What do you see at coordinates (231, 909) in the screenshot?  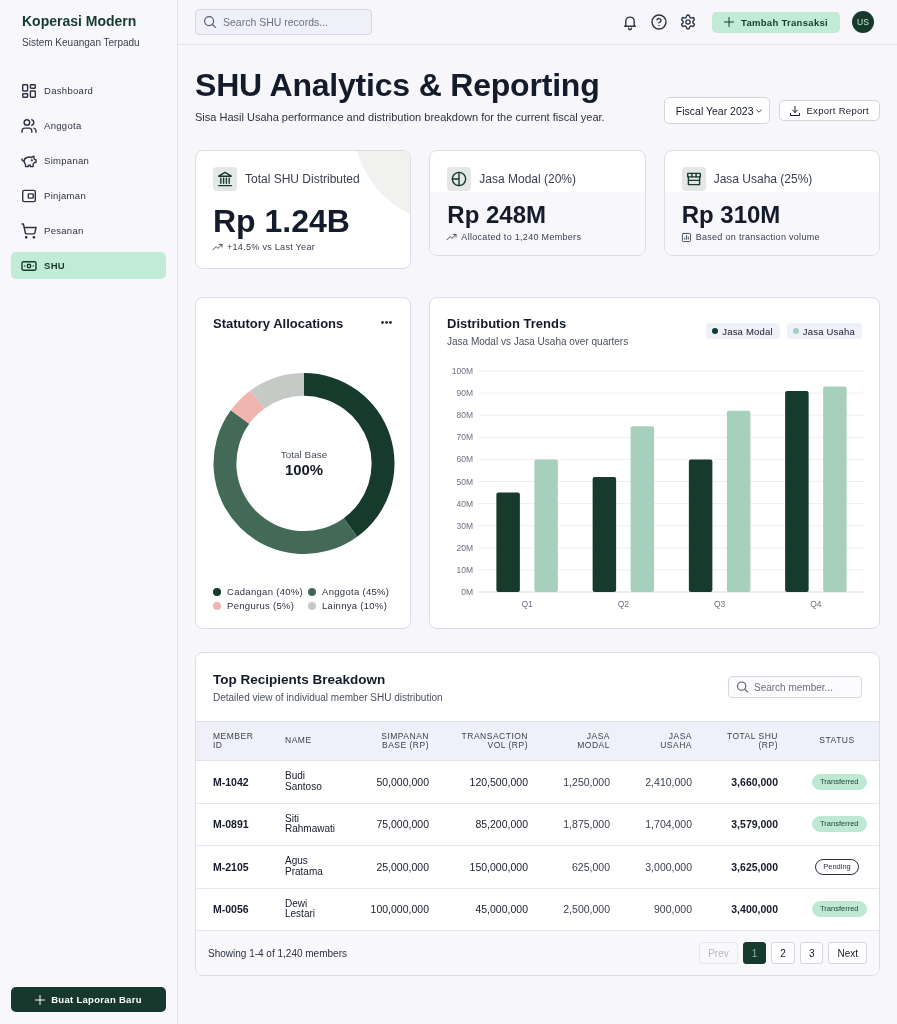 I see `member-id: M-0056` at bounding box center [231, 909].